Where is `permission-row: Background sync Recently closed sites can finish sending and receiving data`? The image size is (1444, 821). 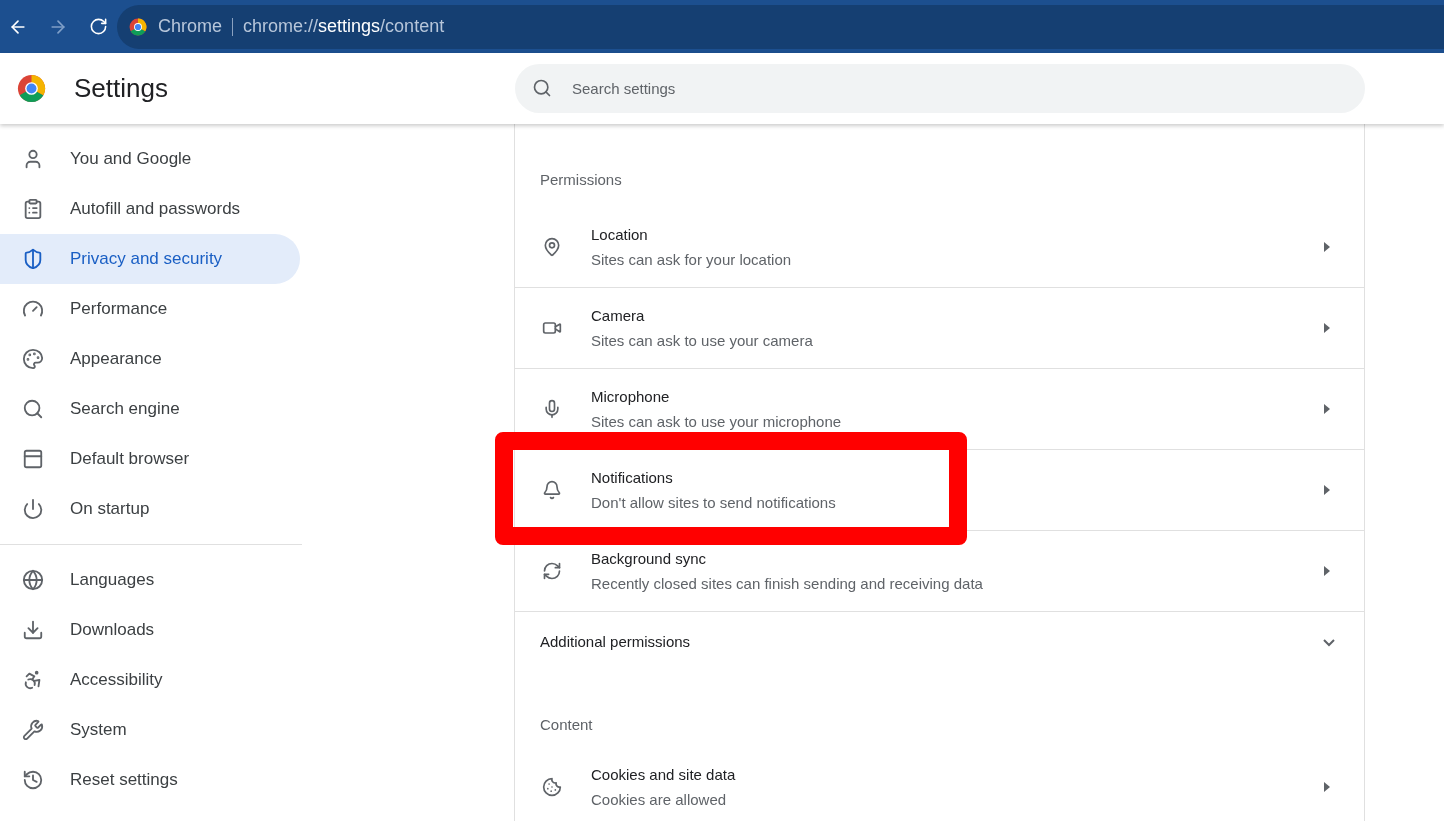 permission-row: Background sync Recently closed sites can finish sending and receiving data is located at coordinates (939, 571).